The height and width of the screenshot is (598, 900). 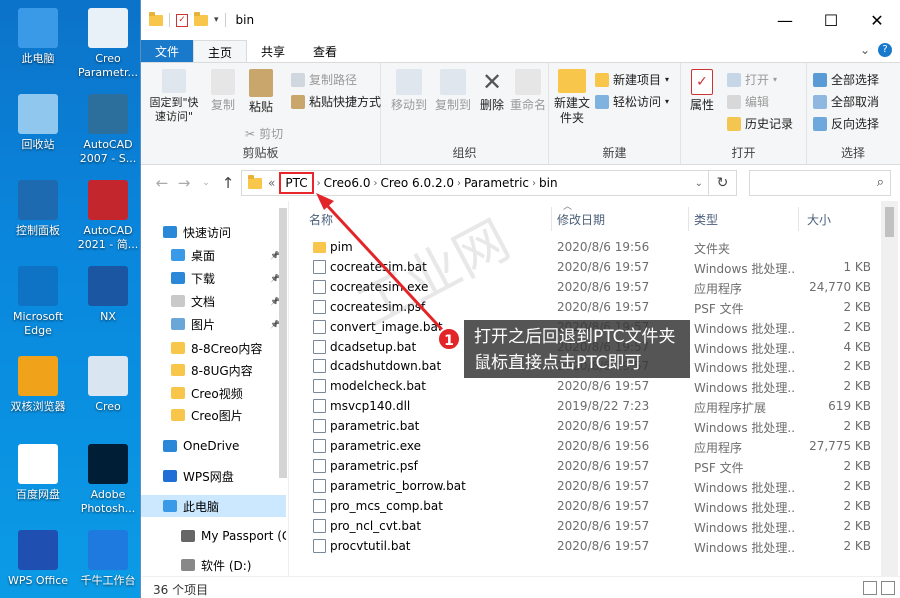 What do you see at coordinates (702, 91) in the screenshot?
I see `properties-button: ✓ 属性` at bounding box center [702, 91].